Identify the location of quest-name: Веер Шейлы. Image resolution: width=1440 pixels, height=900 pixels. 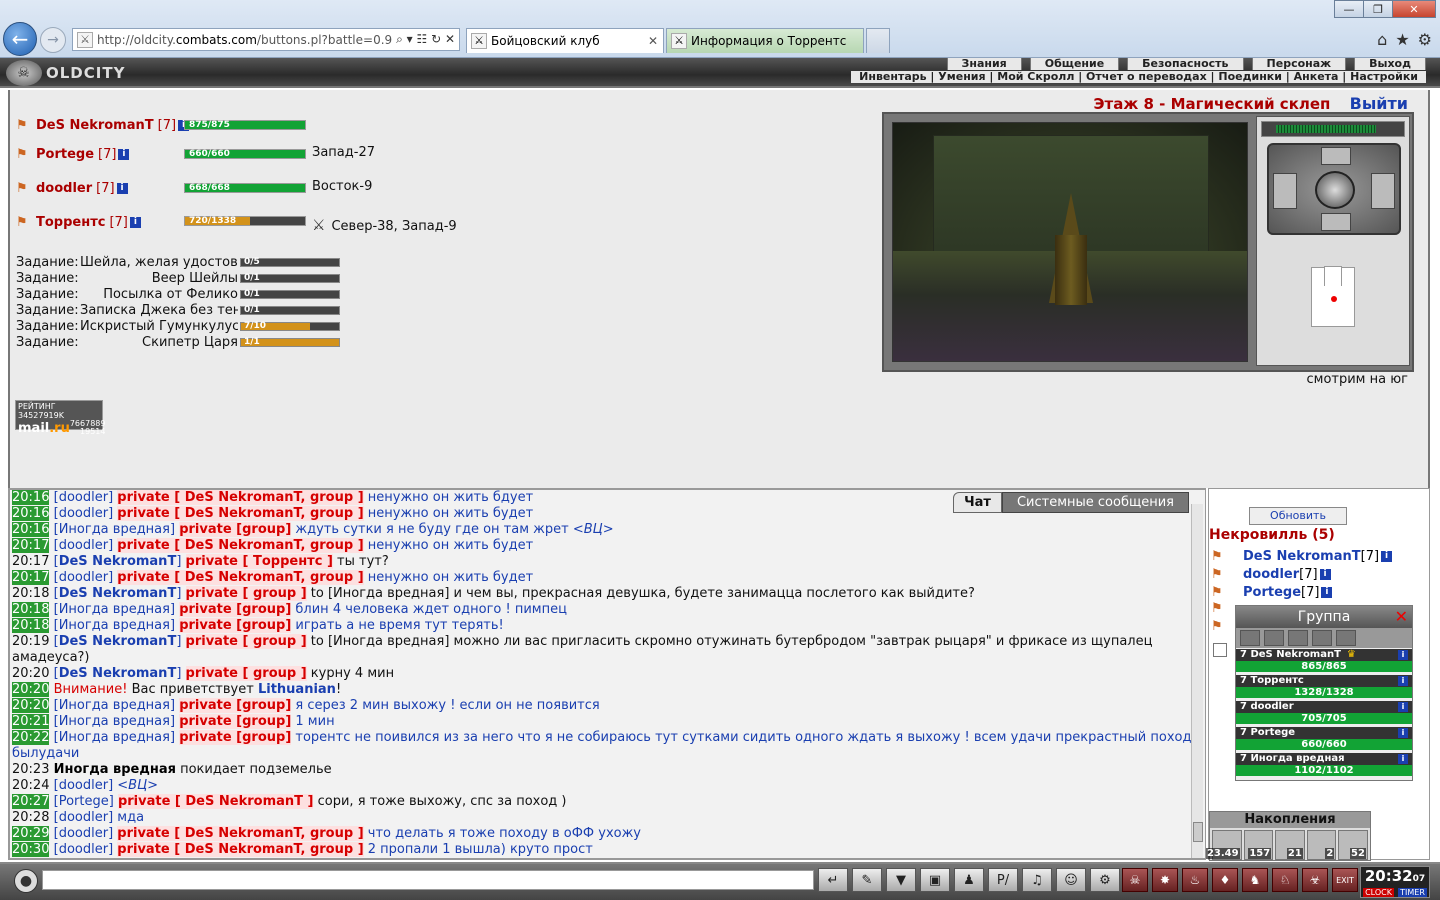
(159, 278).